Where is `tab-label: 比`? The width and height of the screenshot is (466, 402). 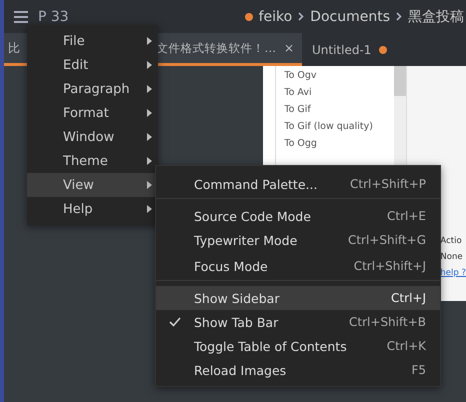 tab-label: 比 is located at coordinates (14, 48).